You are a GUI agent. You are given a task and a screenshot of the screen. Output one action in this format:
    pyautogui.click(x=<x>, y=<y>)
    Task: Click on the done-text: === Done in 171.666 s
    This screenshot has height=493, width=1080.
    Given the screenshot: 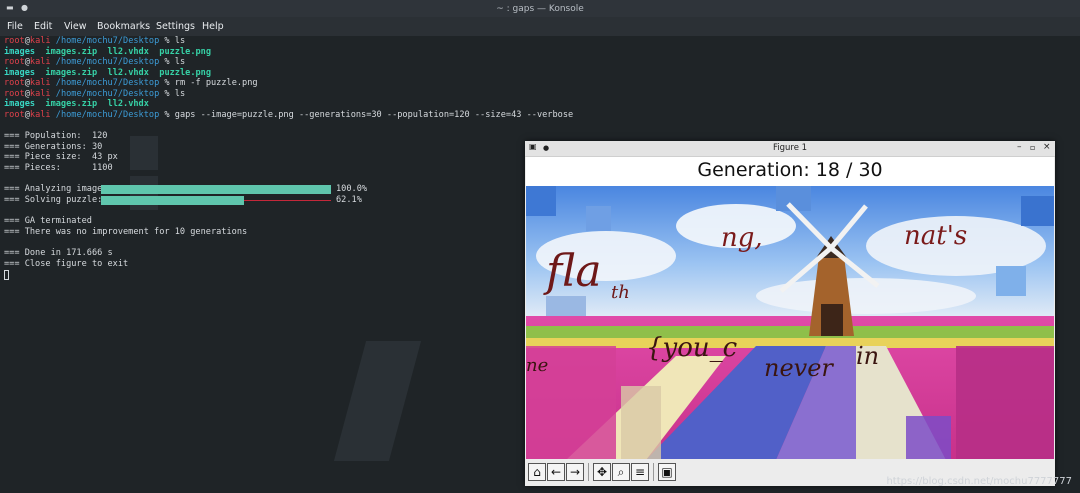 What is the action you would take?
    pyautogui.click(x=58, y=253)
    